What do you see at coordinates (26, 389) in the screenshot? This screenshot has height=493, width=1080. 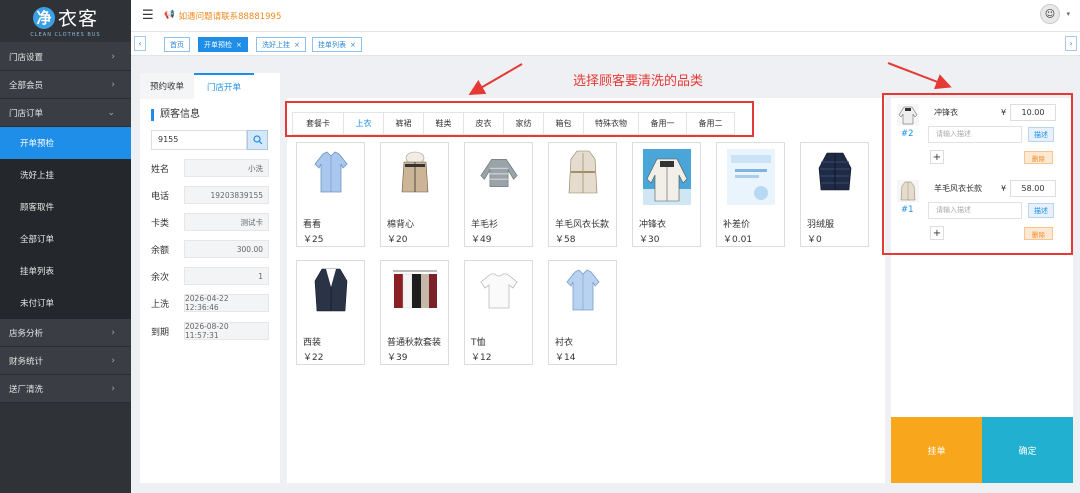 I see `sidebar-group-label: 送厂清洗` at bounding box center [26, 389].